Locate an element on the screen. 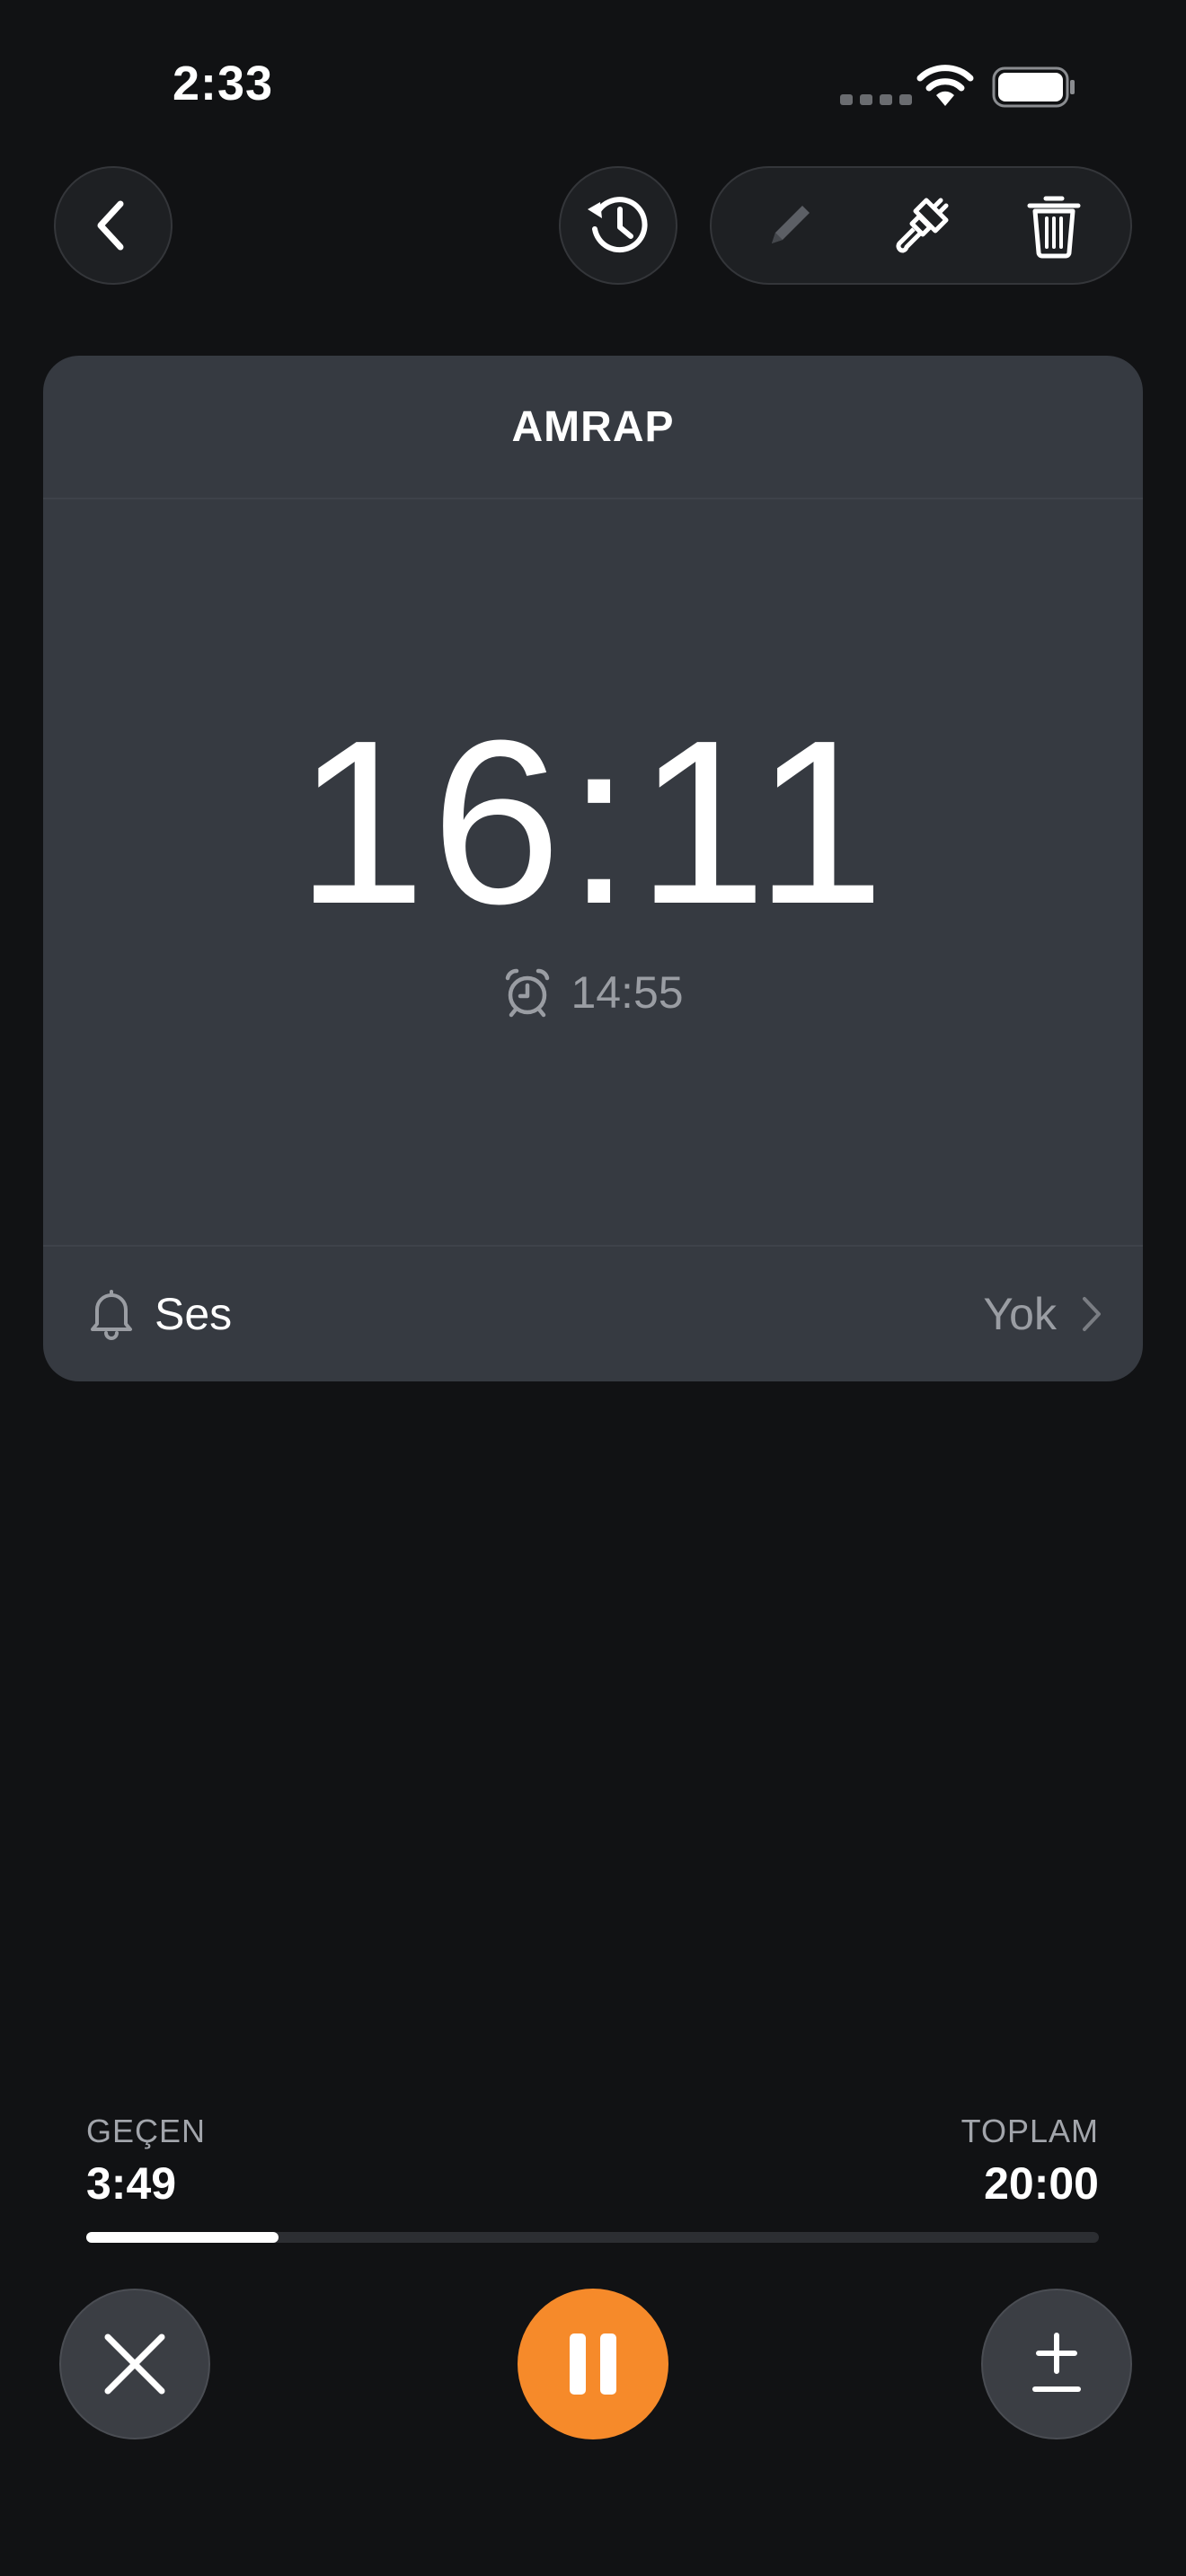  total-value: 20:00 is located at coordinates (1041, 2183).